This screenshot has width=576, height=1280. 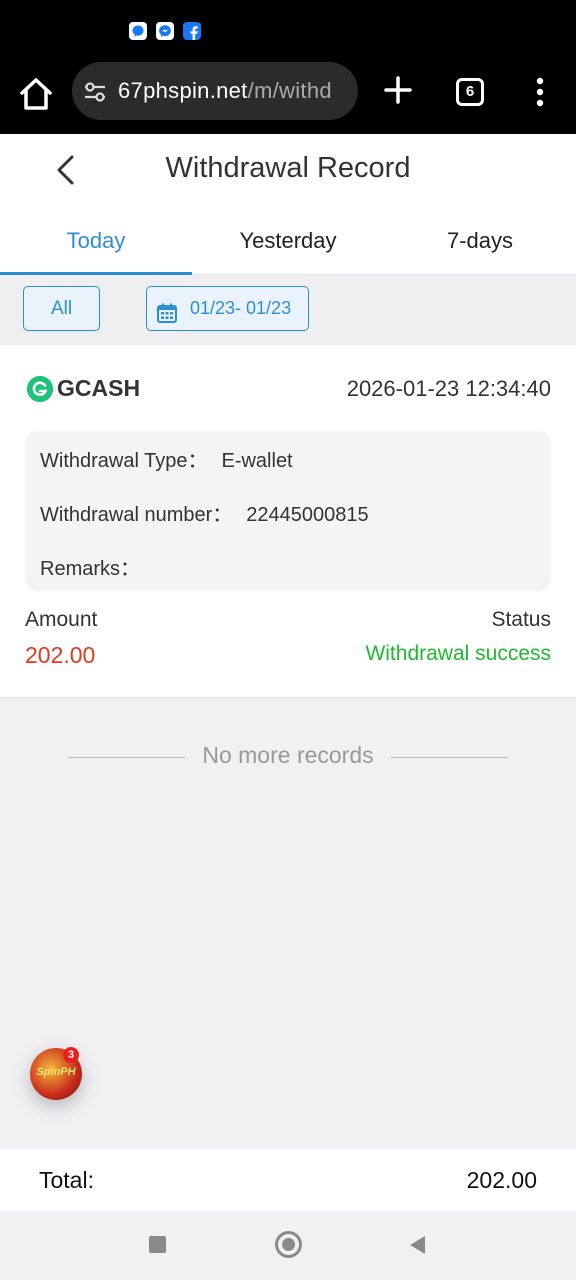 What do you see at coordinates (257, 461) in the screenshot?
I see `withdrawal-type-value: E-wallet` at bounding box center [257, 461].